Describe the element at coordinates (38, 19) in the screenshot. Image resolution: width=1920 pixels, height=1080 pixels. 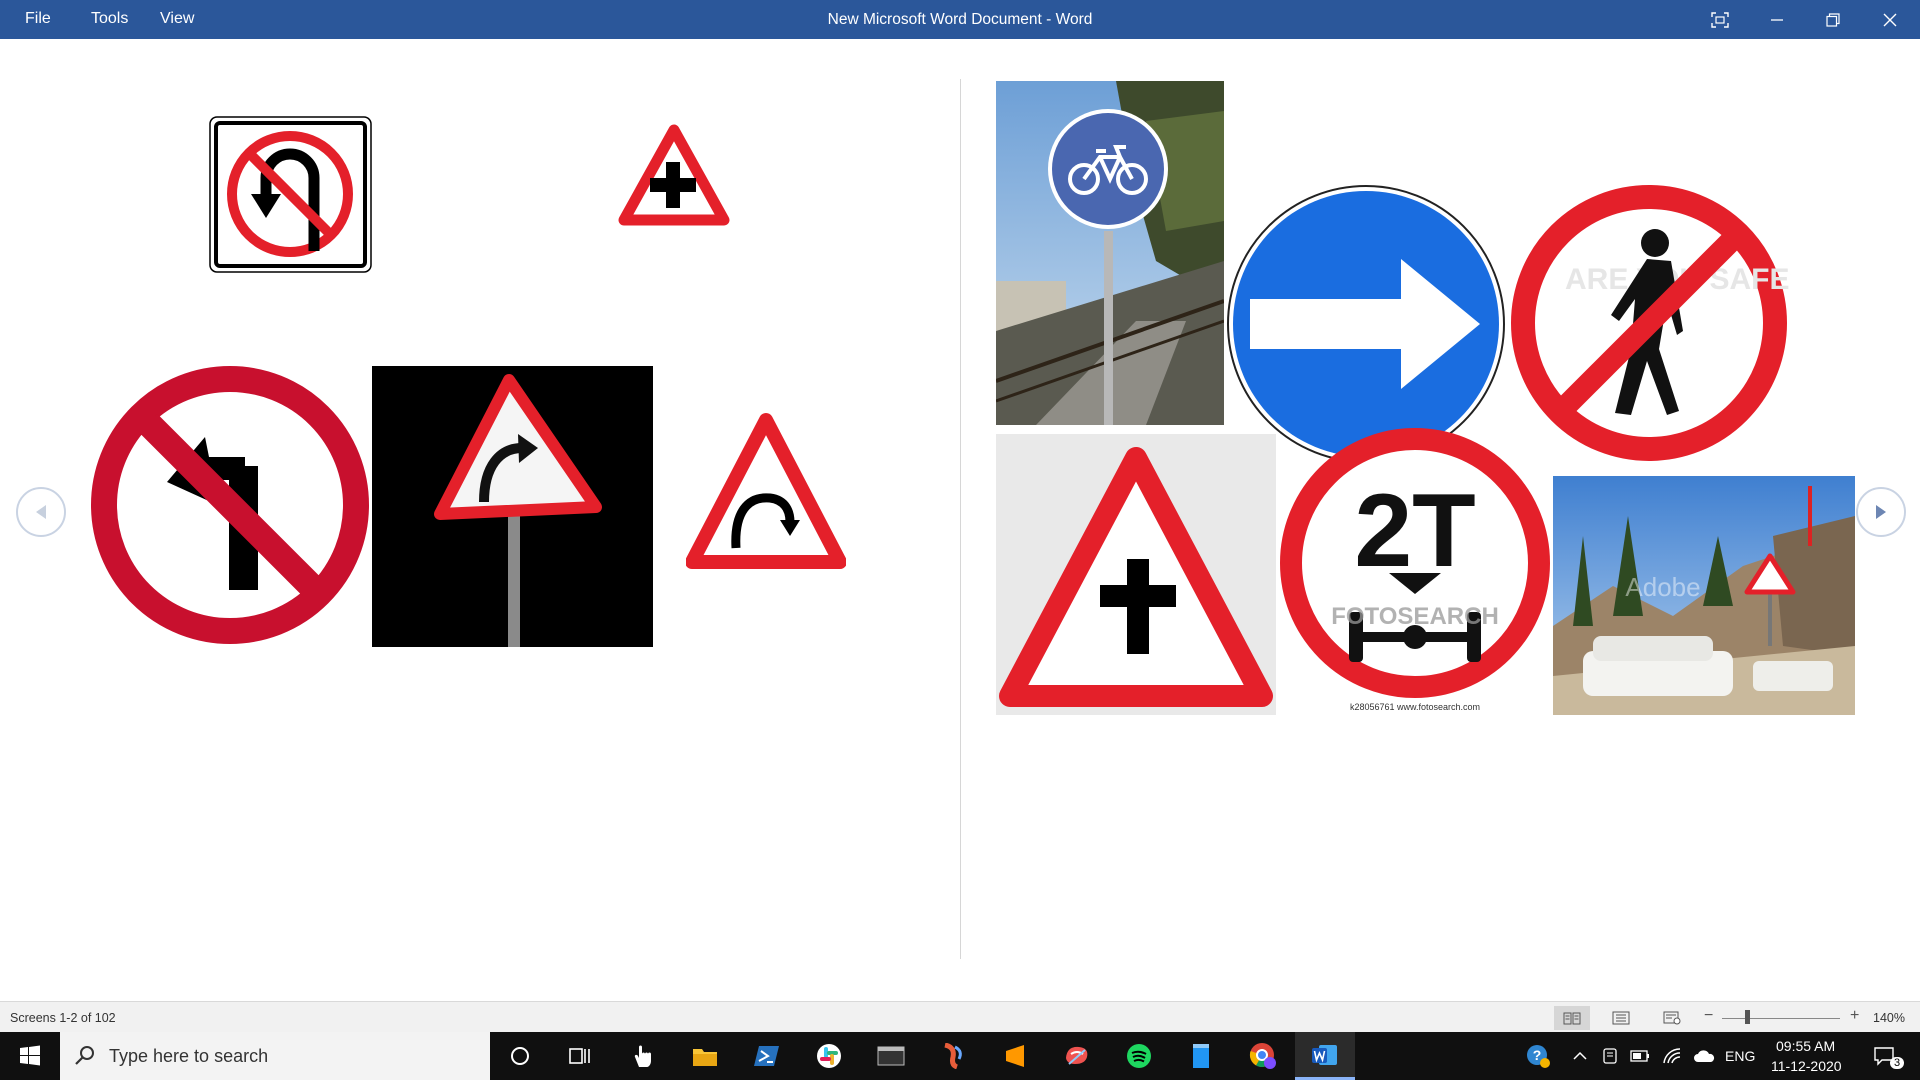
I see `menu-file: File` at that location.